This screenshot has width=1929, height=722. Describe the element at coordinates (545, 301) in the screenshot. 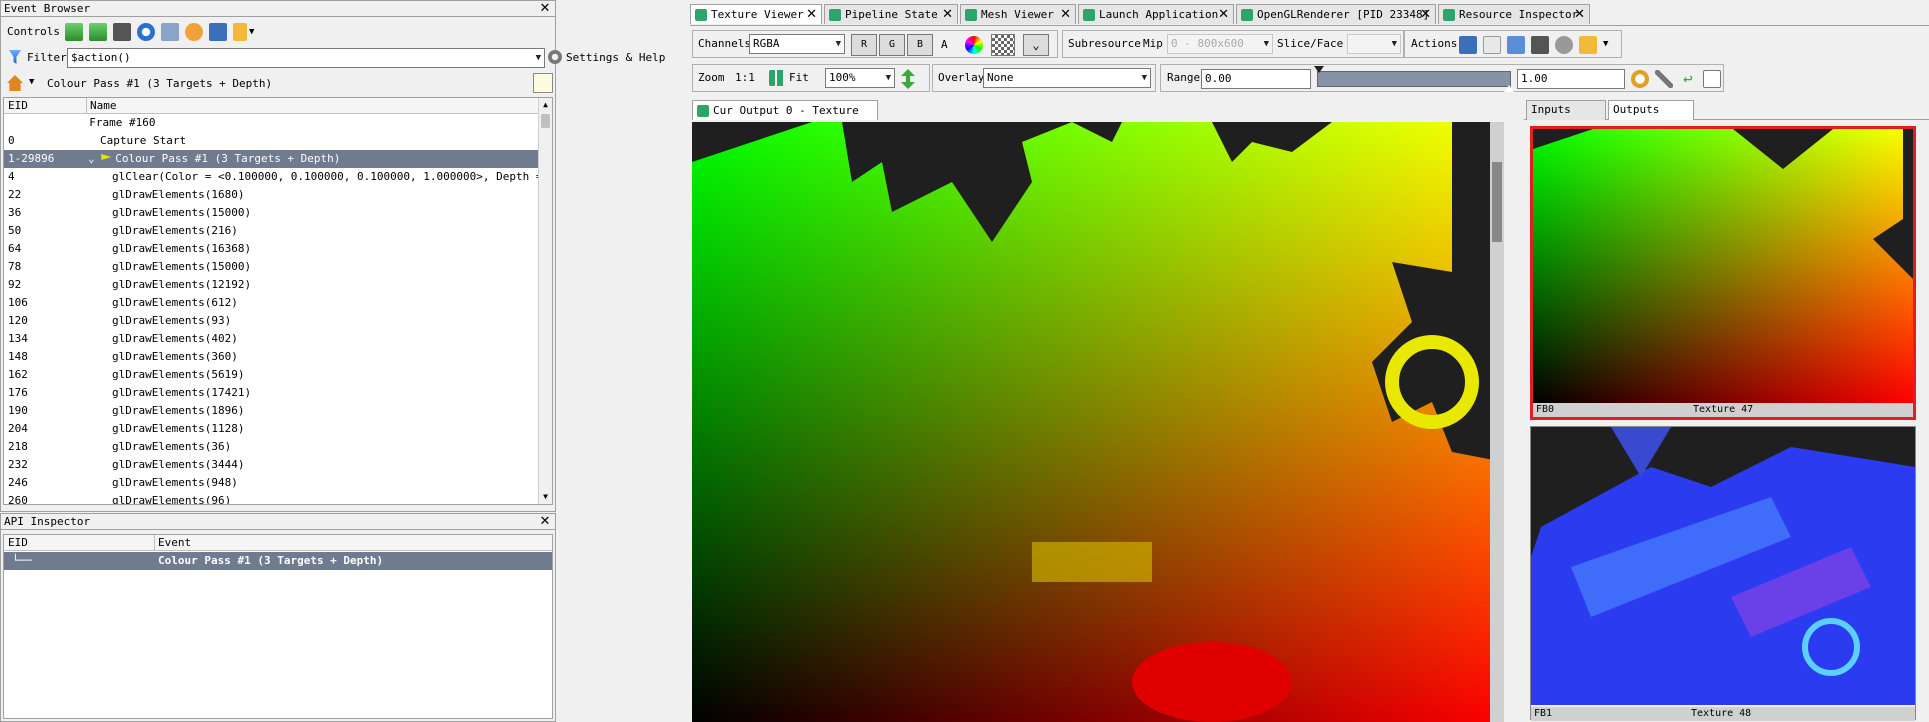

I see `vertical-scrollbar: ▲ ▼` at that location.